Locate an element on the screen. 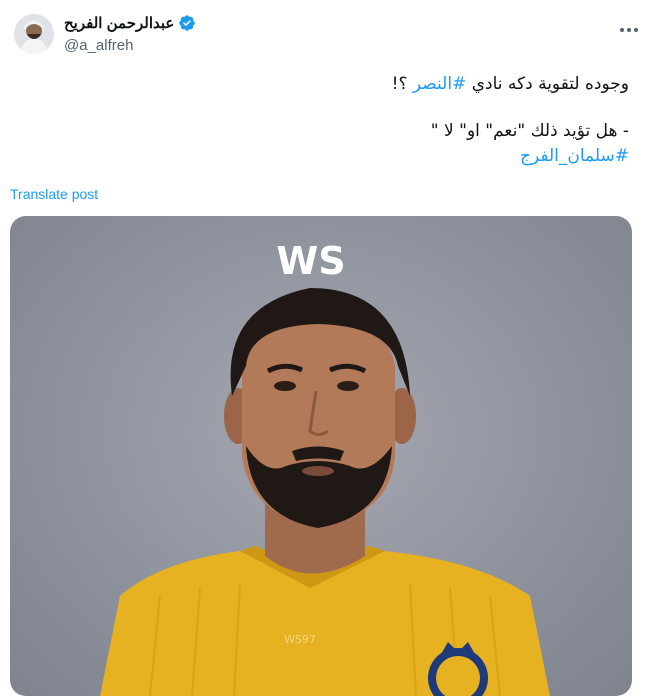 The image size is (659, 696). avatar is located at coordinates (34, 34).